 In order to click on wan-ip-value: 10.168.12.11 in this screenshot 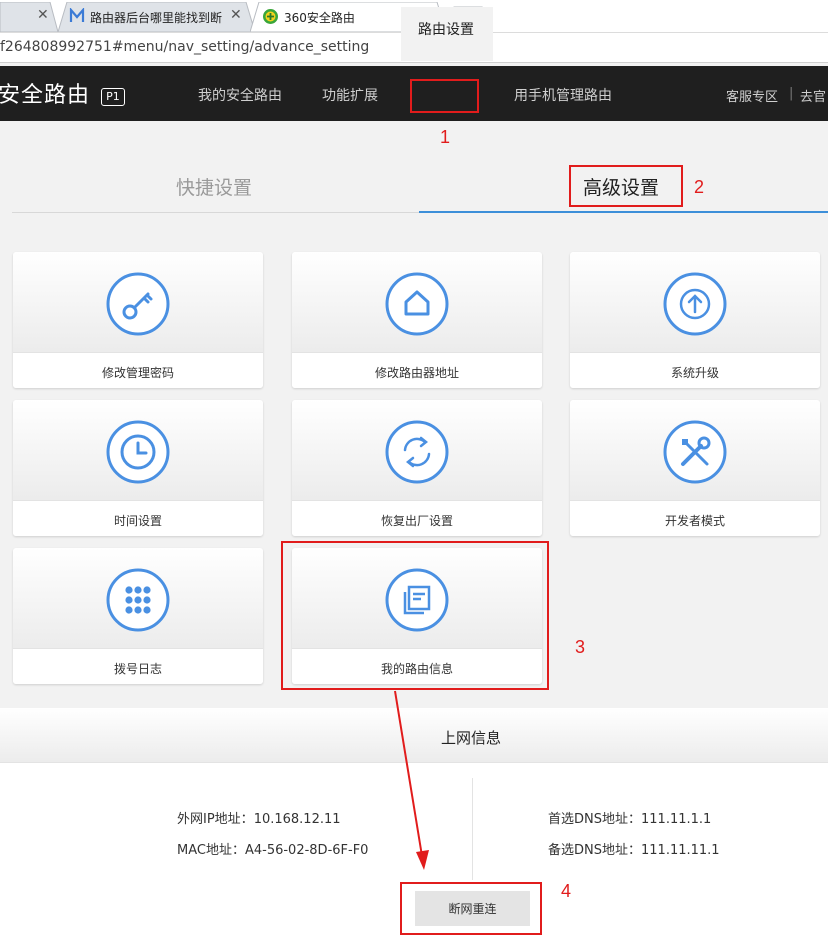, I will do `click(297, 819)`.